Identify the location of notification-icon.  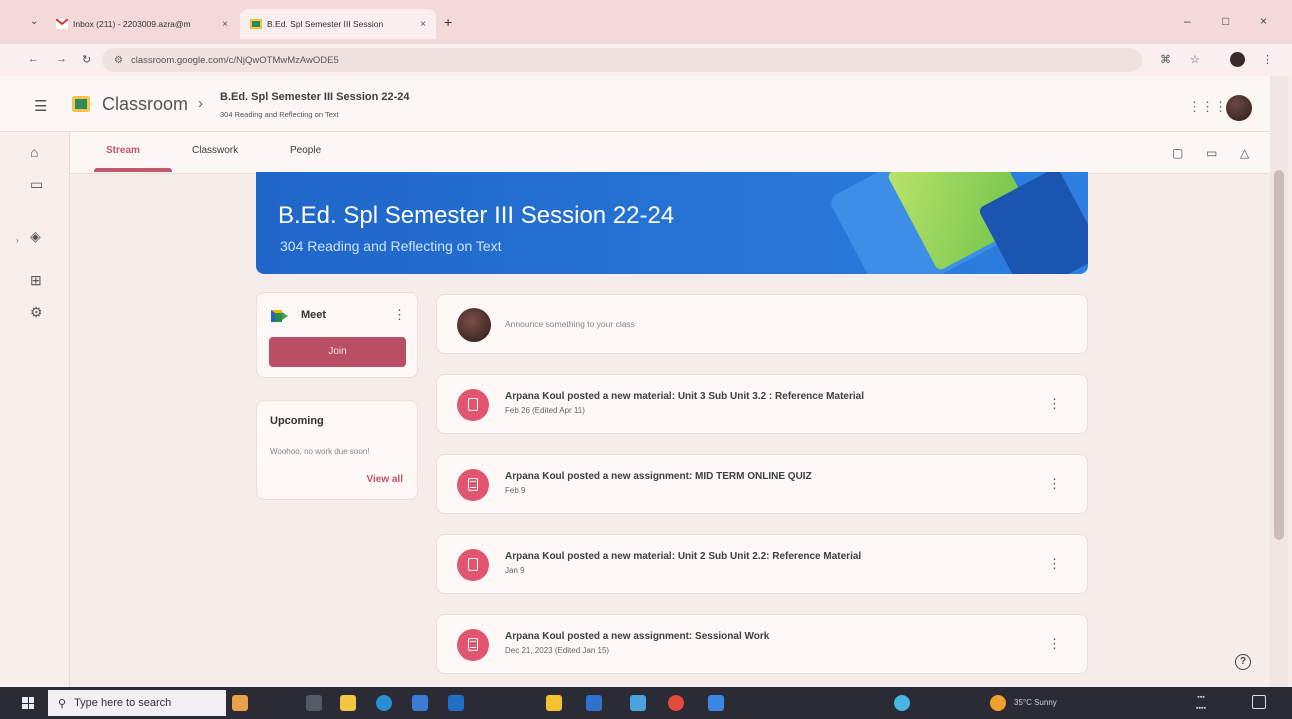
(1259, 702).